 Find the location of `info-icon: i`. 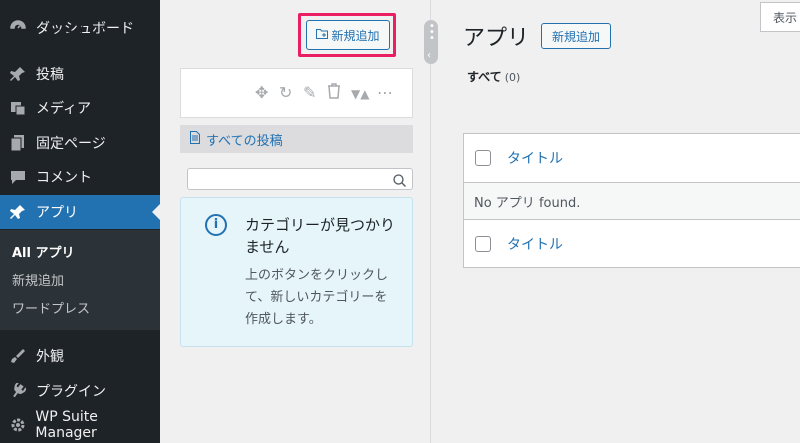

info-icon: i is located at coordinates (216, 225).